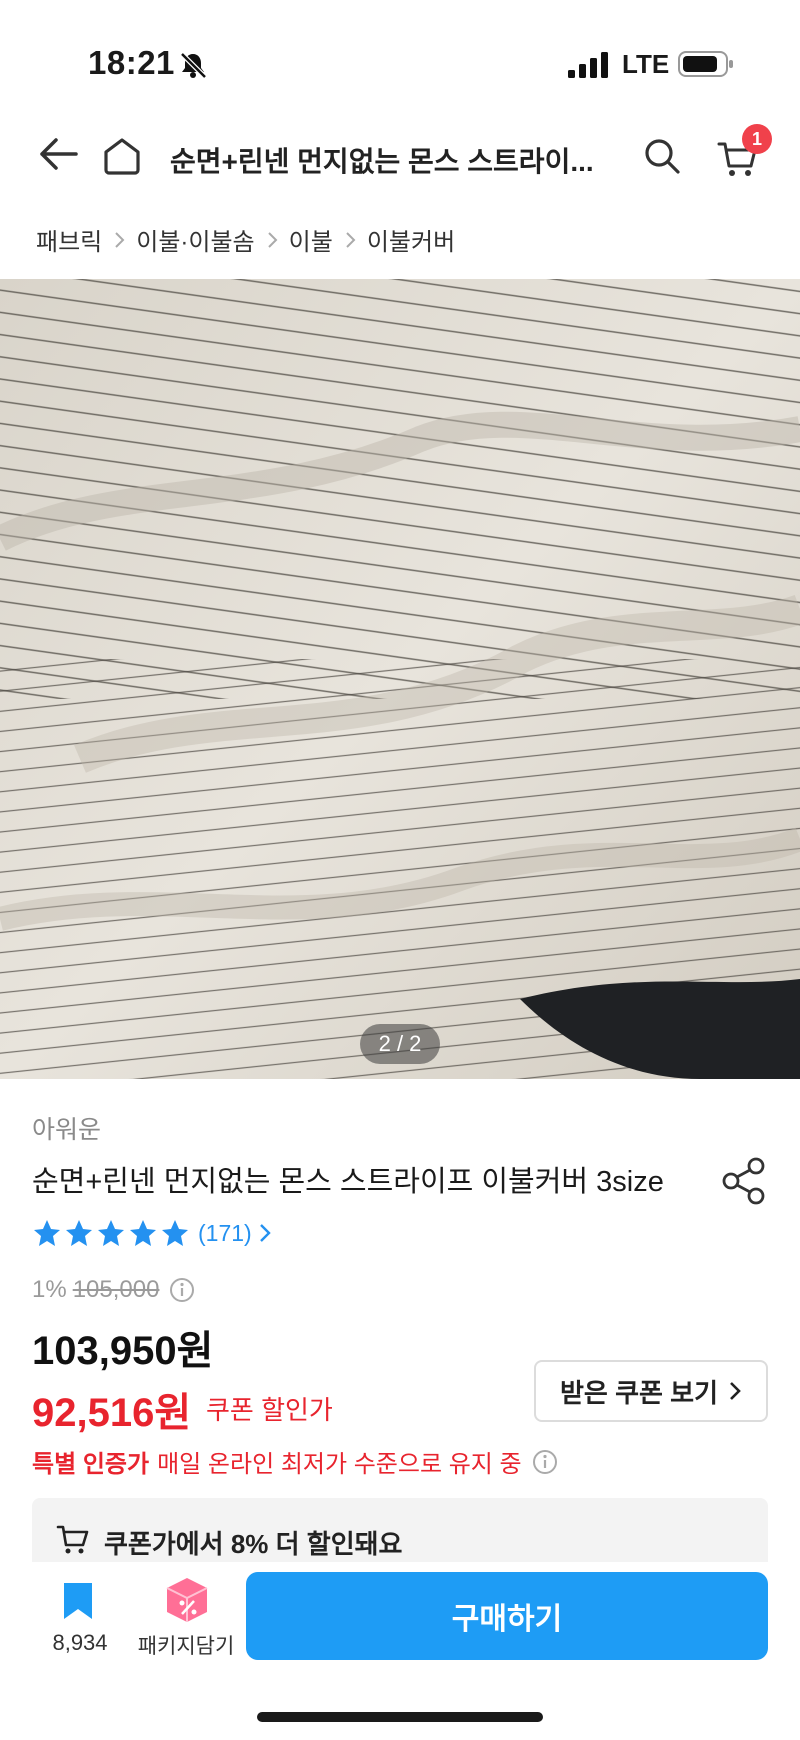  Describe the element at coordinates (58, 154) in the screenshot. I see `back-arrow-icon` at that location.